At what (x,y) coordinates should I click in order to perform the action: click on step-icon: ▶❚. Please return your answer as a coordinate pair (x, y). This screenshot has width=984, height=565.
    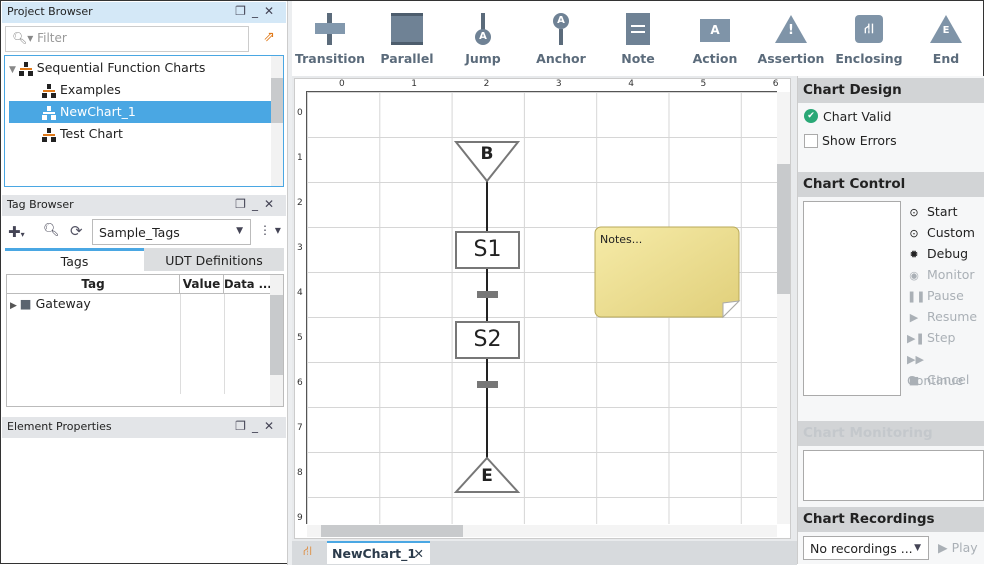
    Looking at the image, I should click on (916, 338).